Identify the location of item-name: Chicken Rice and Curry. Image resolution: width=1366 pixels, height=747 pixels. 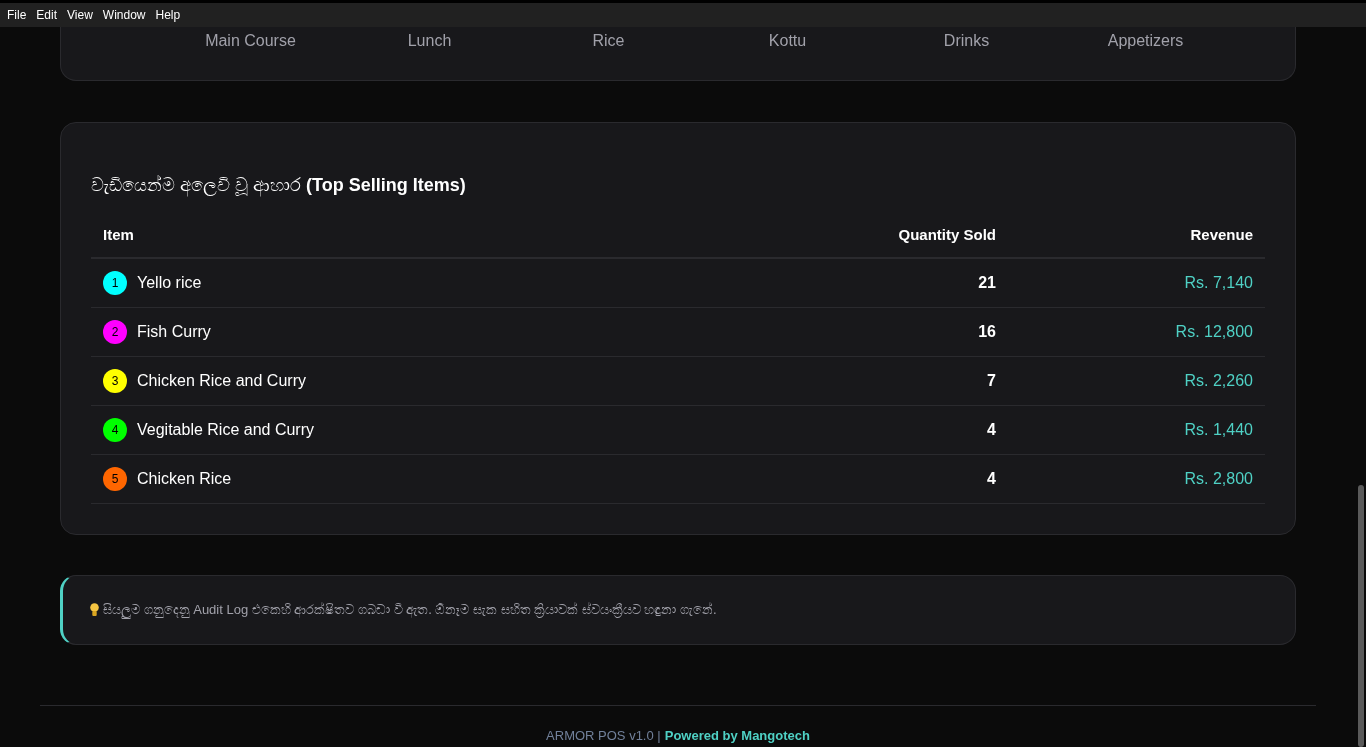
(221, 381).